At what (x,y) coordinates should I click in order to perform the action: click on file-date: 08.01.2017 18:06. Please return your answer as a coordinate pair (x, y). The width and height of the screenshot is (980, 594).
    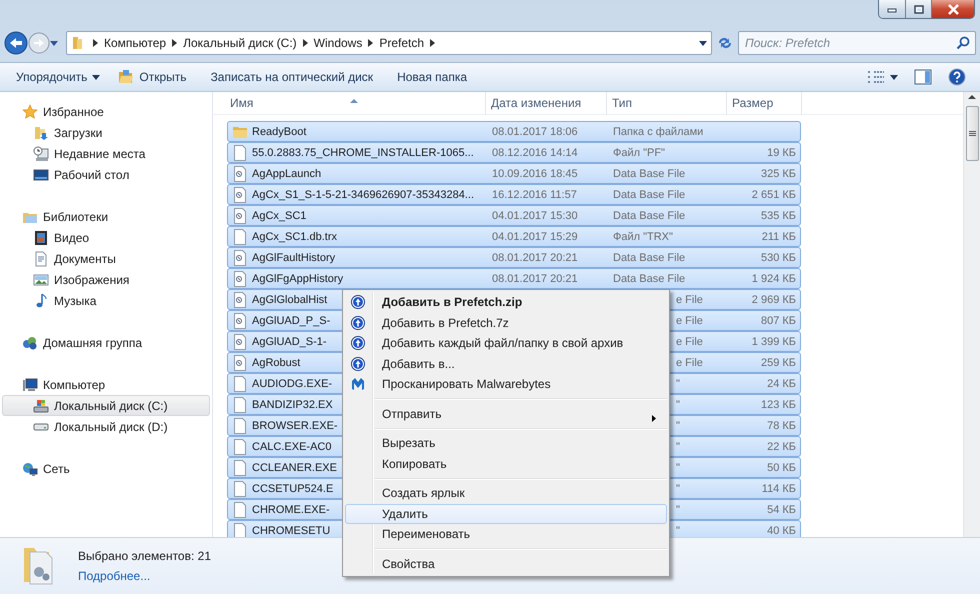
    Looking at the image, I should click on (535, 132).